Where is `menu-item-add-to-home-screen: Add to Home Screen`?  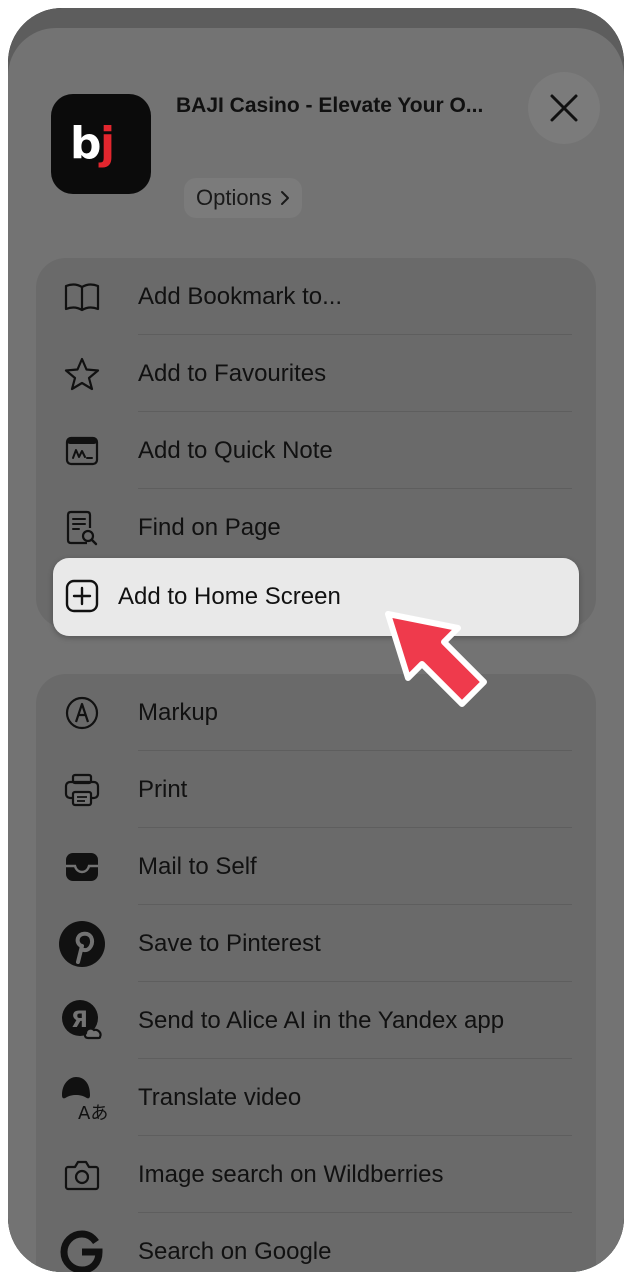
menu-item-add-to-home-screen: Add to Home Screen is located at coordinates (316, 597).